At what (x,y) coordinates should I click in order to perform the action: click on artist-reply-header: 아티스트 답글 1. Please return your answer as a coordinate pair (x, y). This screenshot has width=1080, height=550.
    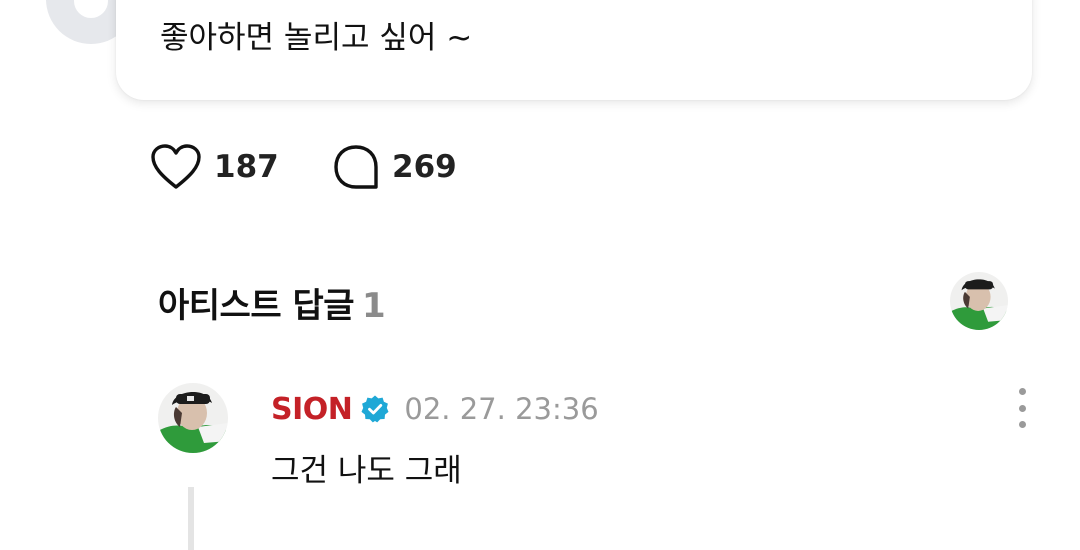
    Looking at the image, I should click on (272, 302).